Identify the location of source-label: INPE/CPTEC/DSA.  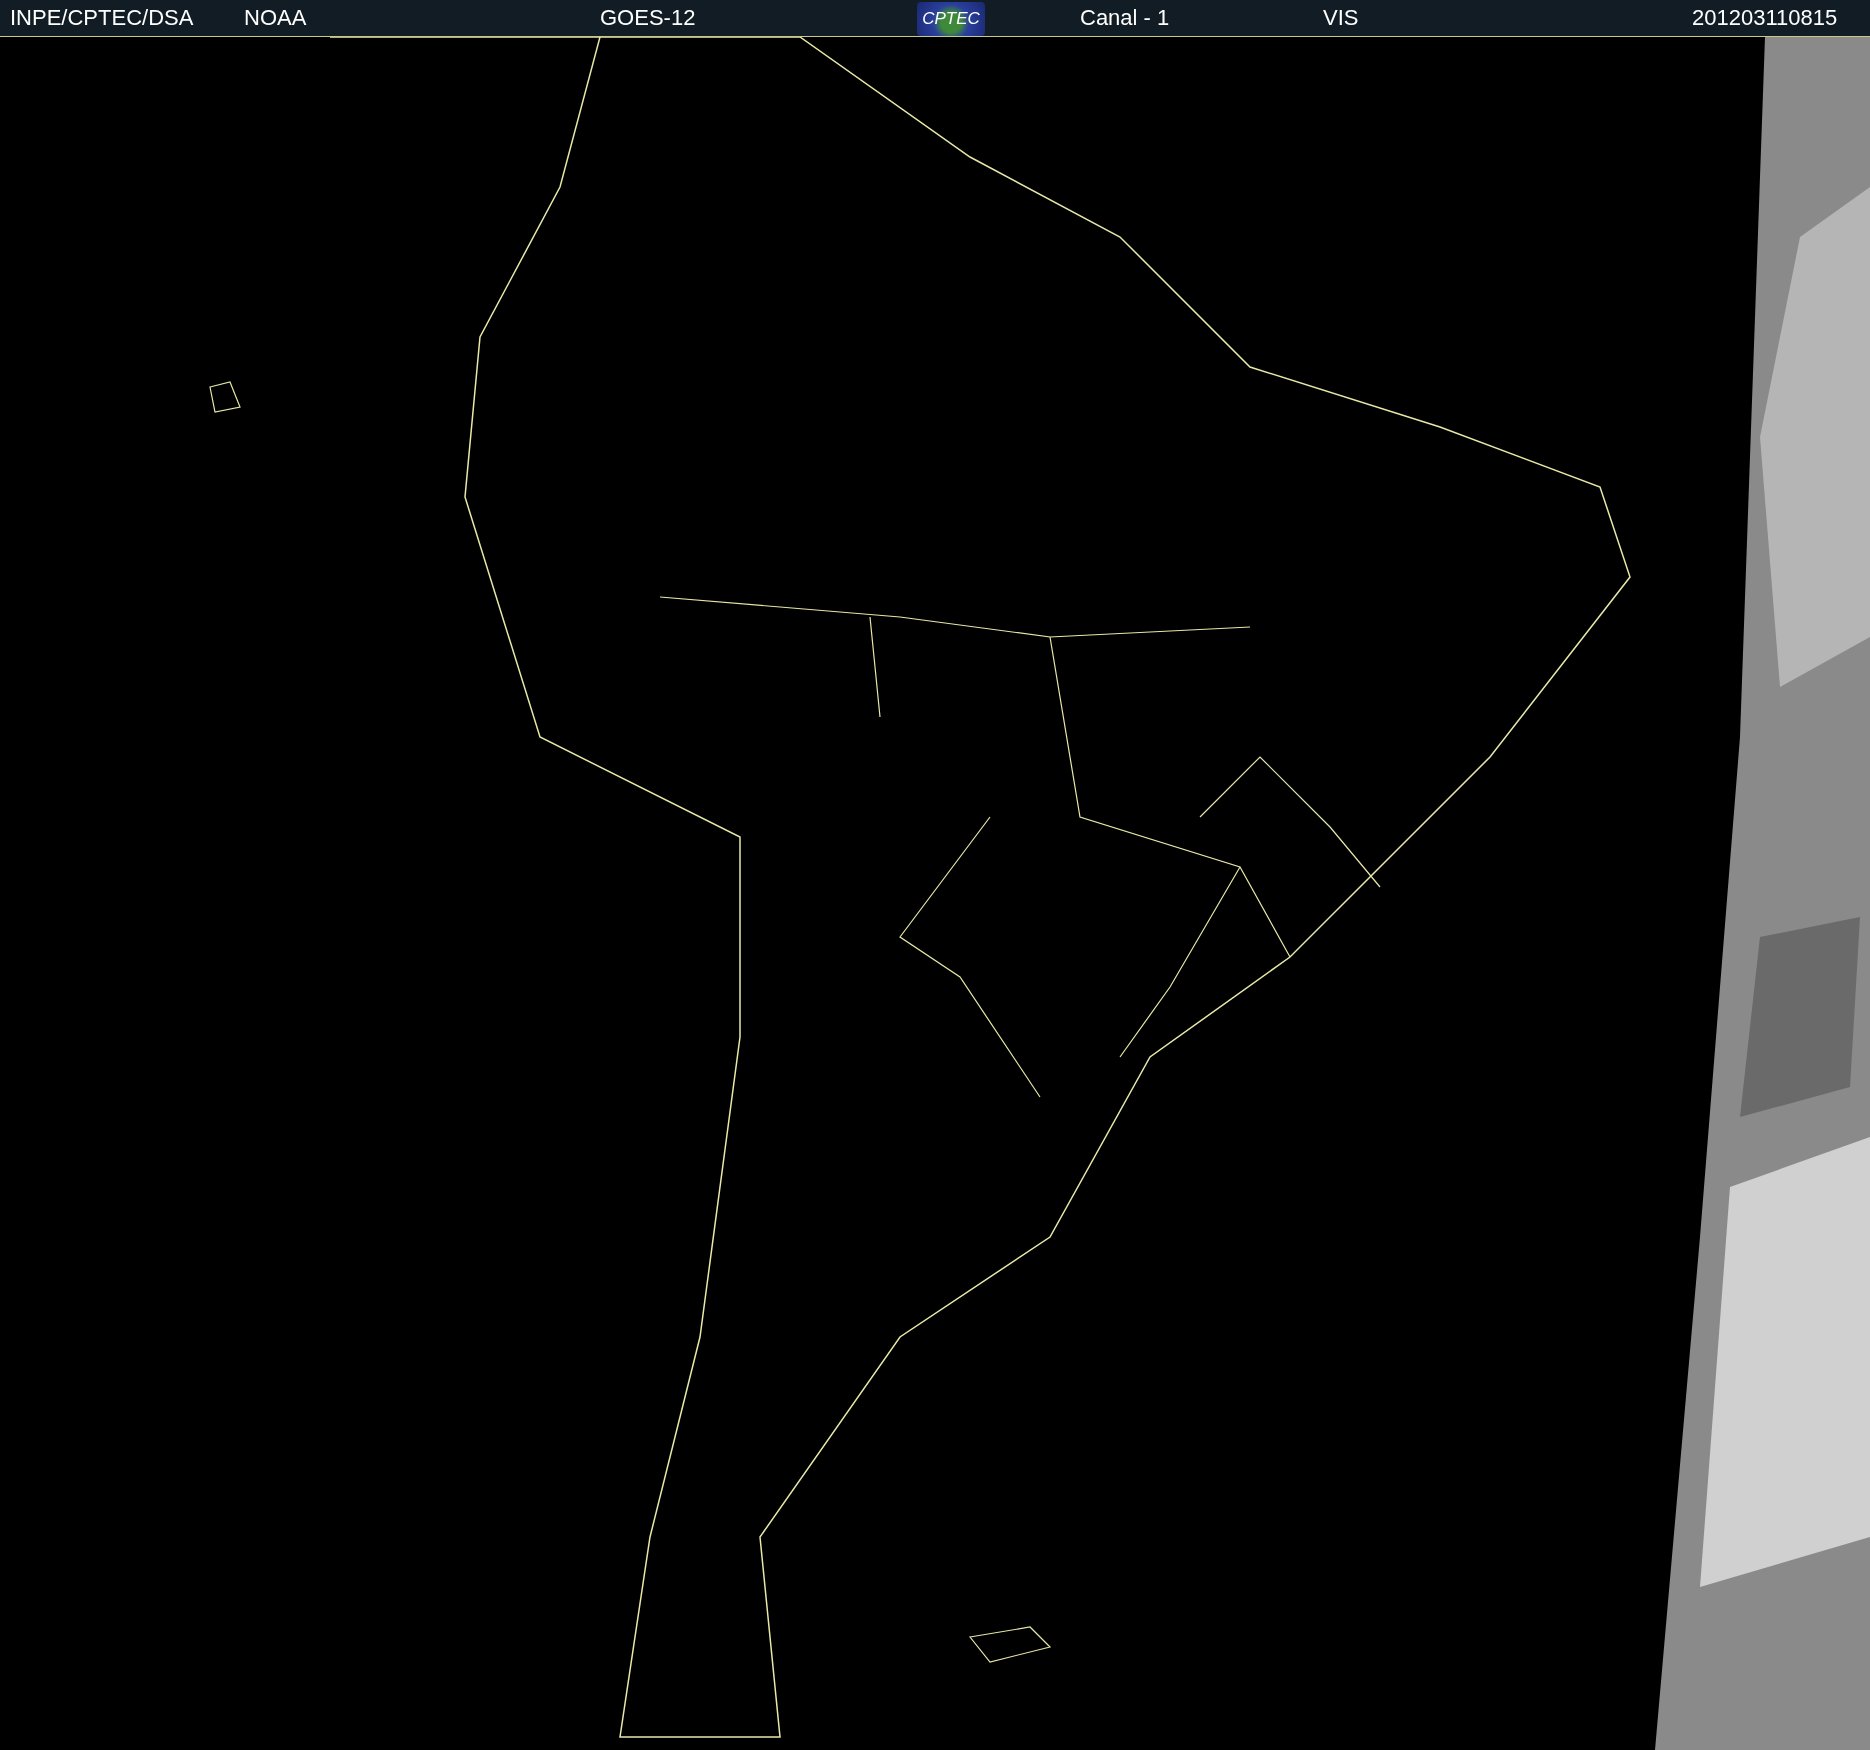
(102, 18).